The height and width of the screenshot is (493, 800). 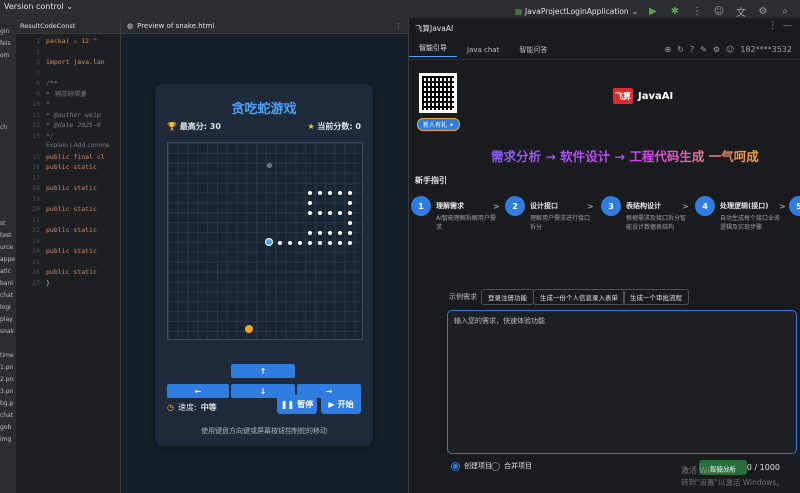 I want to click on game-board, so click(x=265, y=241).